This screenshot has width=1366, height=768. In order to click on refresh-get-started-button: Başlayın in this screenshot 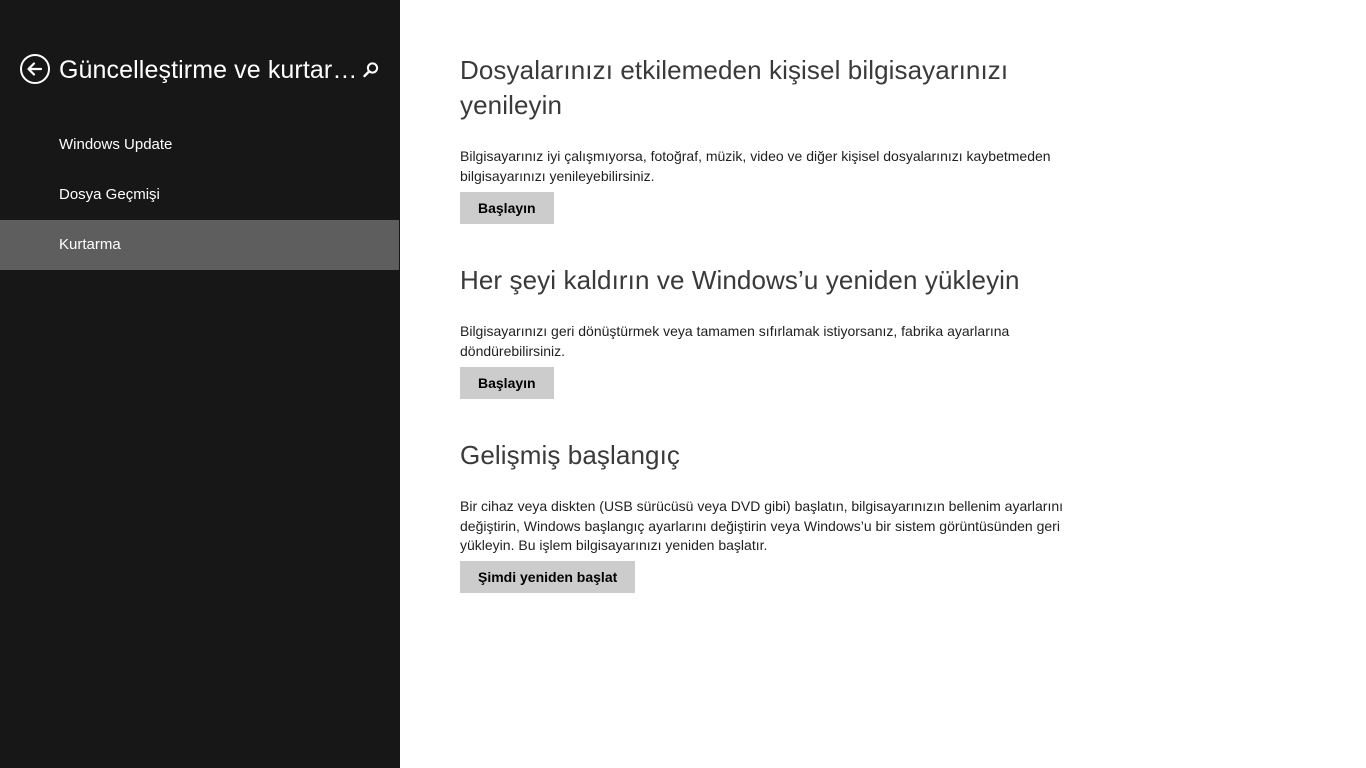, I will do `click(507, 208)`.